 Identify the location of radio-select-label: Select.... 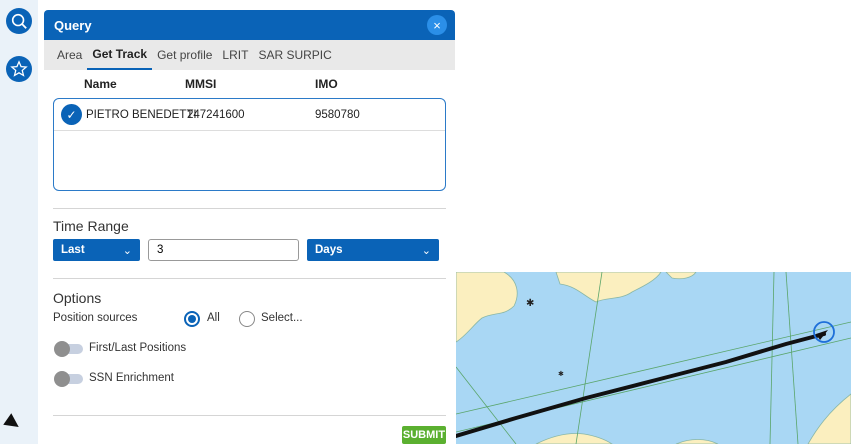
(282, 318).